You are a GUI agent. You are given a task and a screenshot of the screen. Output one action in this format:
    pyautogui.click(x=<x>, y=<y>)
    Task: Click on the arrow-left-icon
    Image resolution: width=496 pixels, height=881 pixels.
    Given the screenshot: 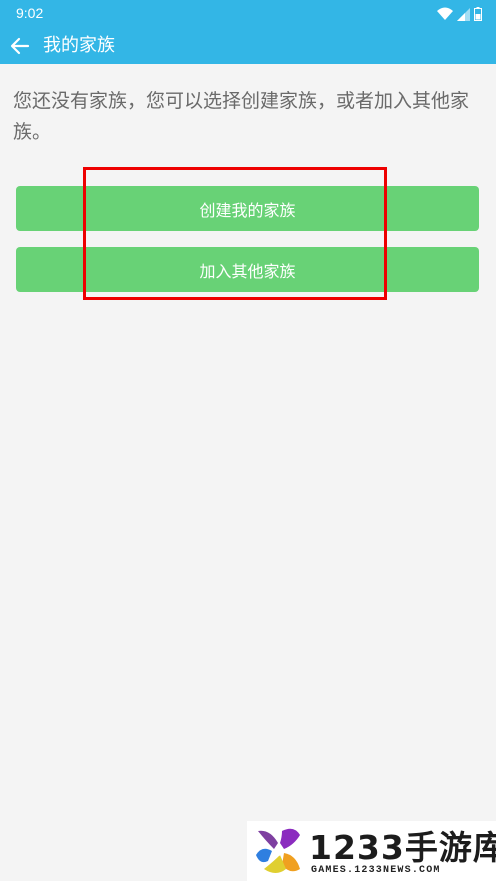 What is the action you would take?
    pyautogui.click(x=20, y=46)
    